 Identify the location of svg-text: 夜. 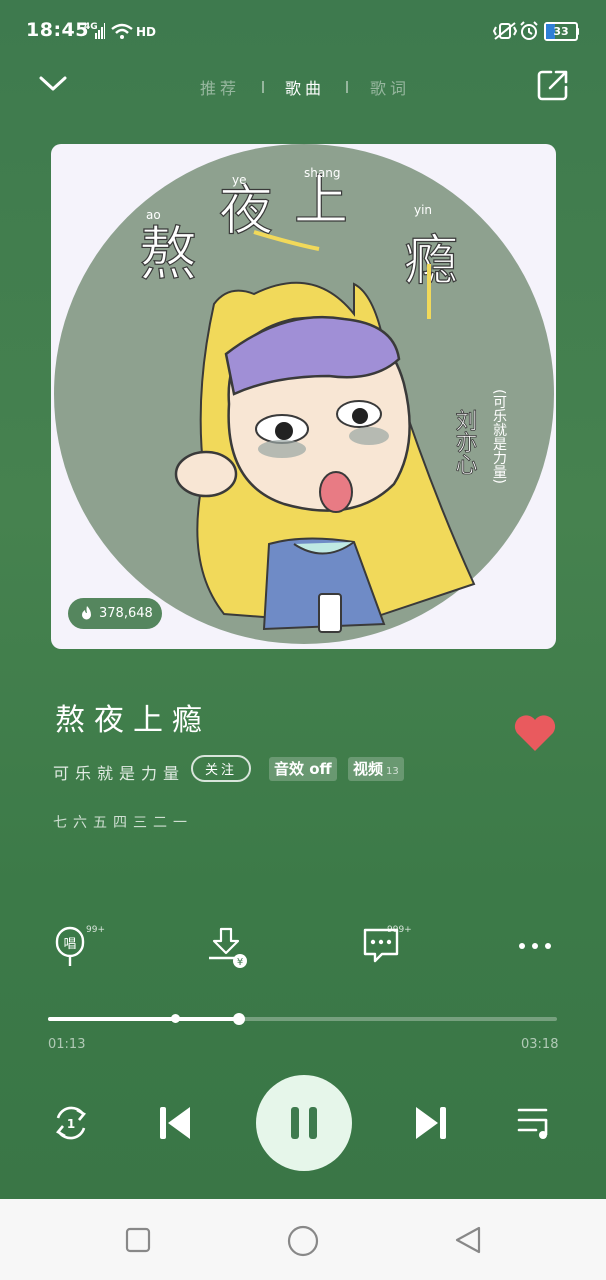
(246, 210).